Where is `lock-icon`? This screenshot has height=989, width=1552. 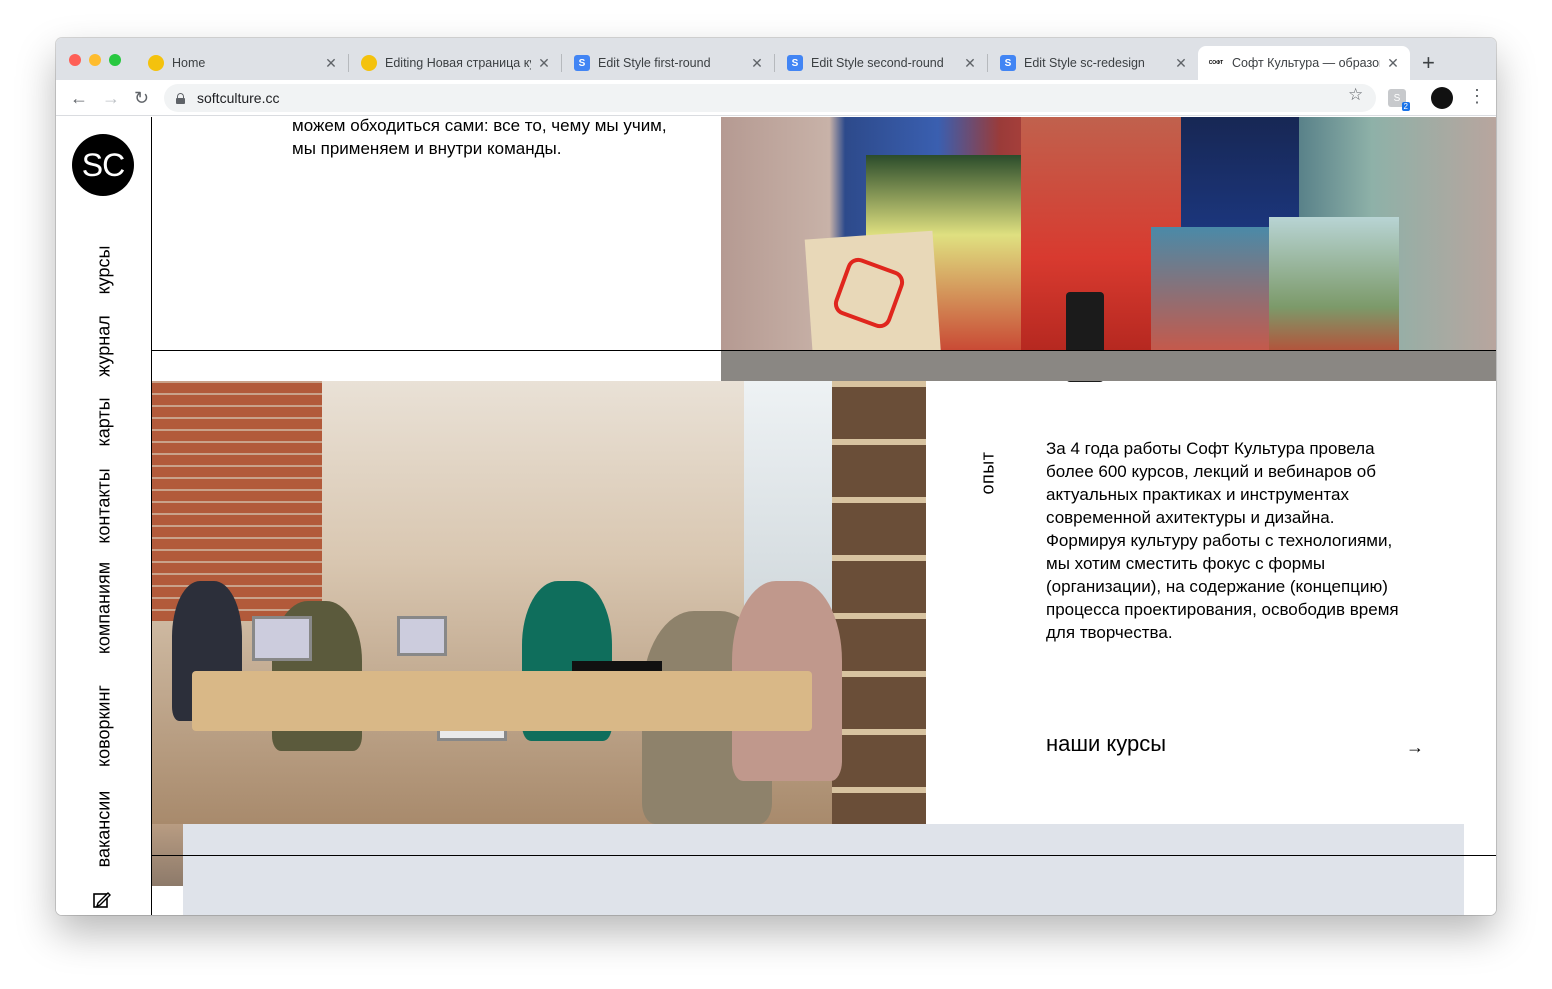
lock-icon is located at coordinates (180, 98).